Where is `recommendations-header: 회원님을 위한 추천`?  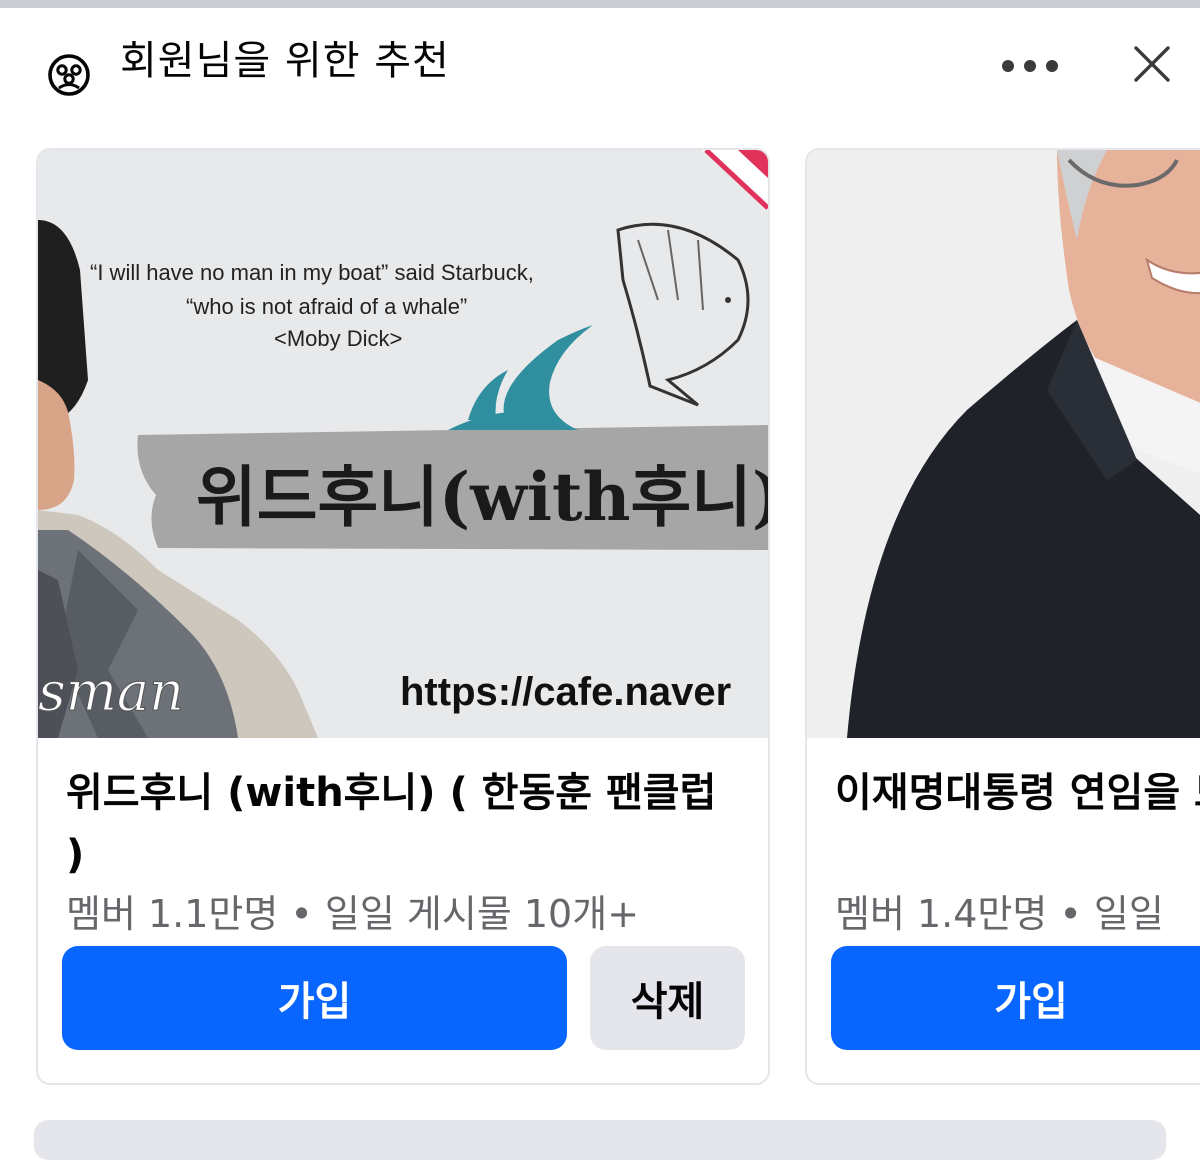
recommendations-header: 회원님을 위한 추천 is located at coordinates (600, 63).